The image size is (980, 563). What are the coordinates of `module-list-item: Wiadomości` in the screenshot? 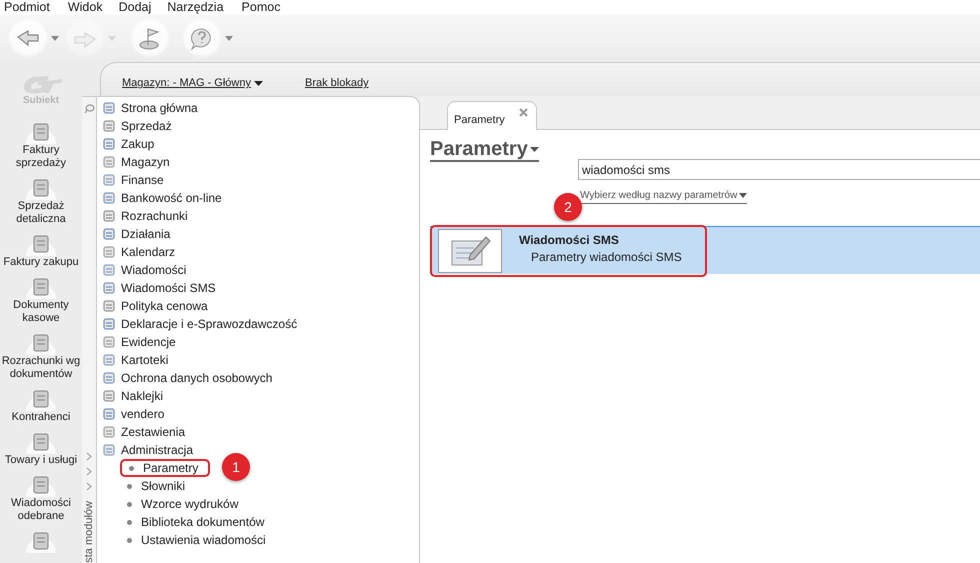 It's located at (260, 270).